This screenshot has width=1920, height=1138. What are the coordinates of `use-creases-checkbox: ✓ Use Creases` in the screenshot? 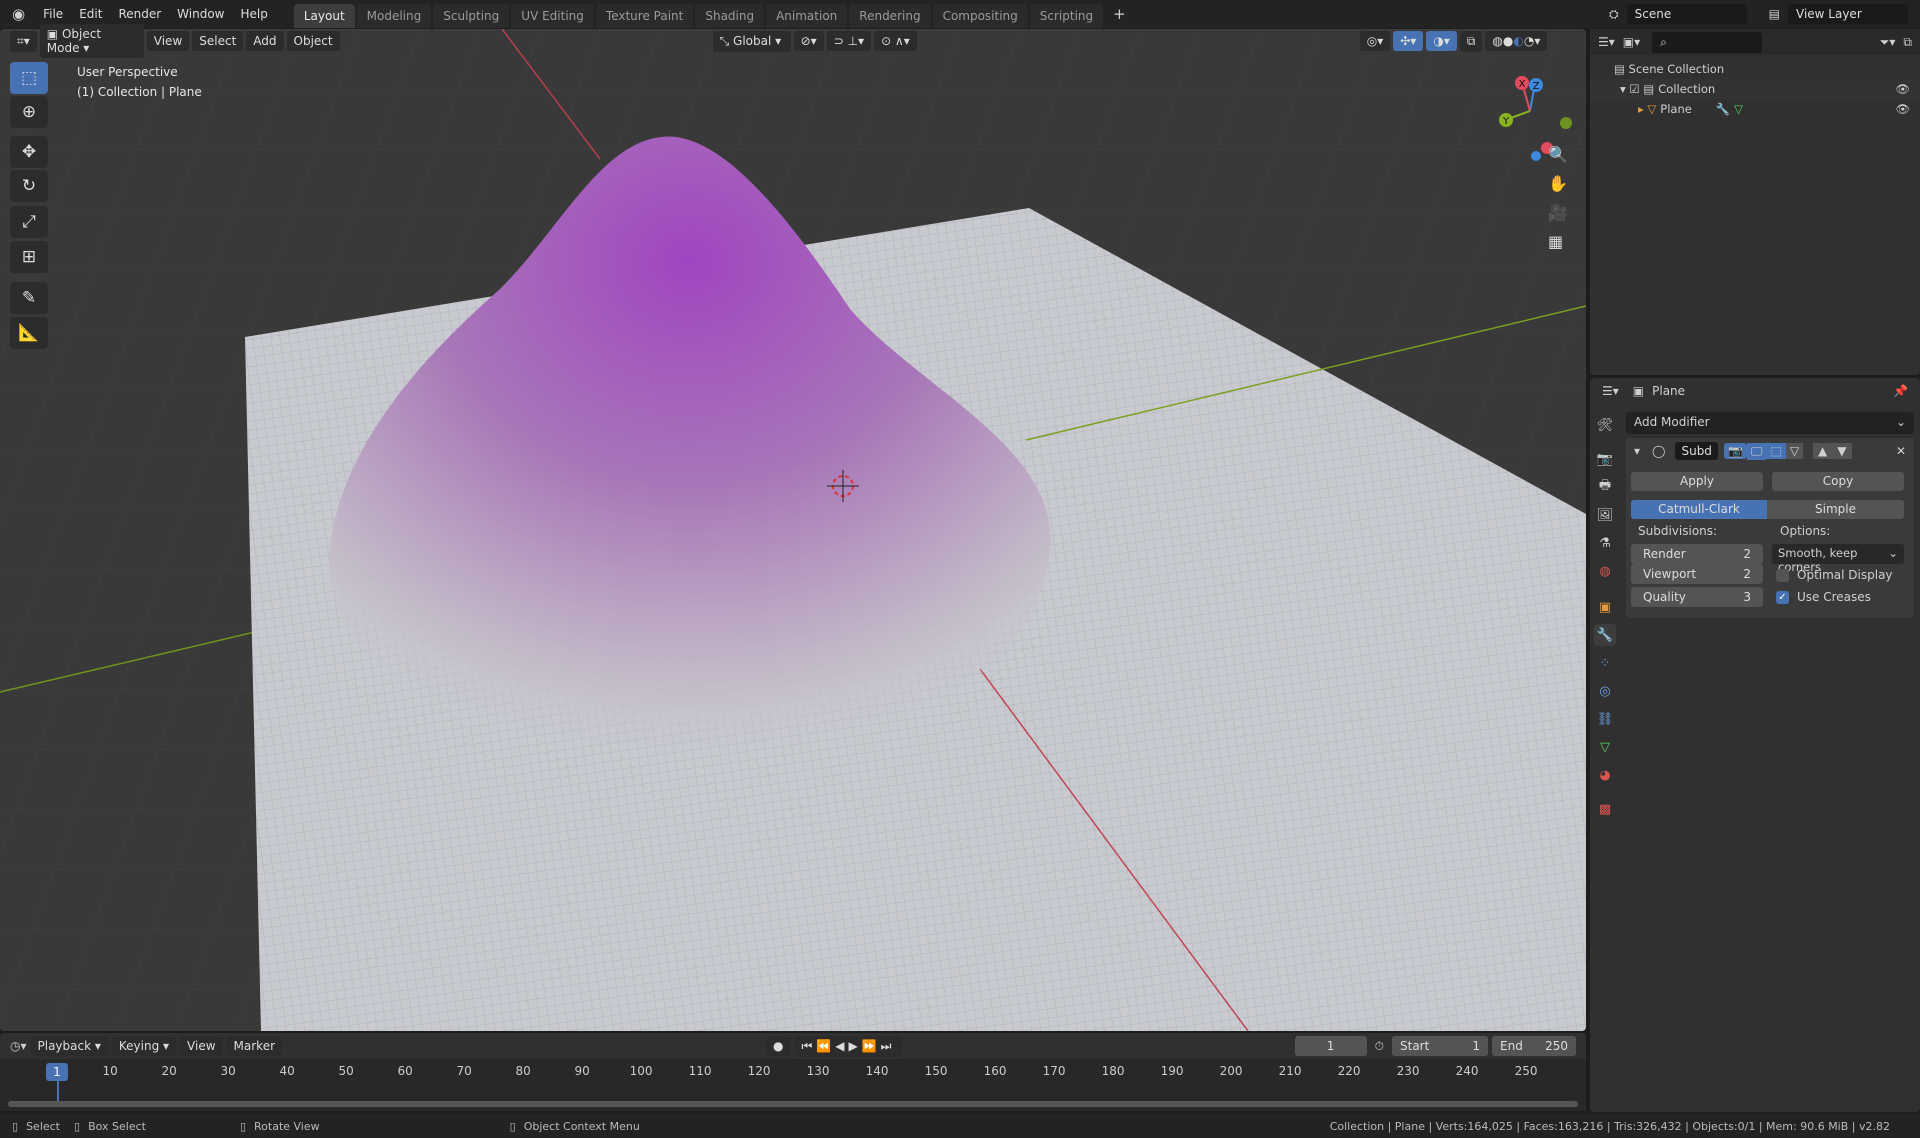 It's located at (1823, 597).